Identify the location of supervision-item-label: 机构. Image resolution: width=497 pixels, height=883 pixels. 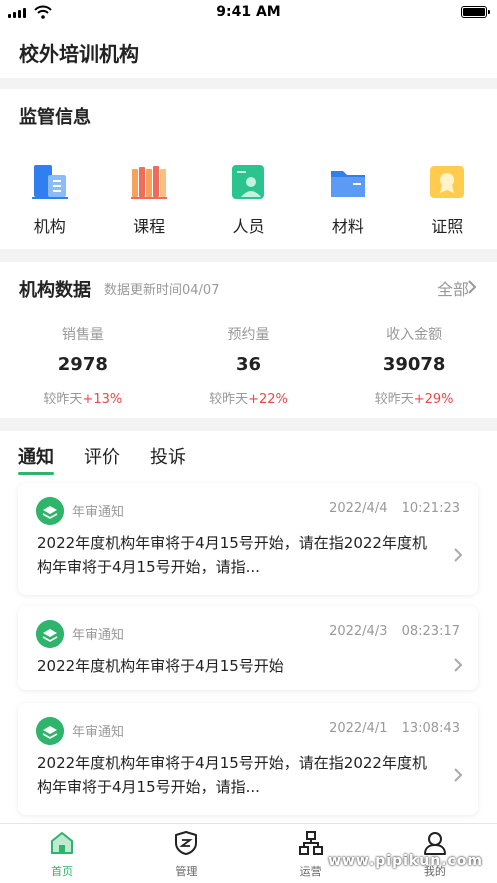
(49, 226).